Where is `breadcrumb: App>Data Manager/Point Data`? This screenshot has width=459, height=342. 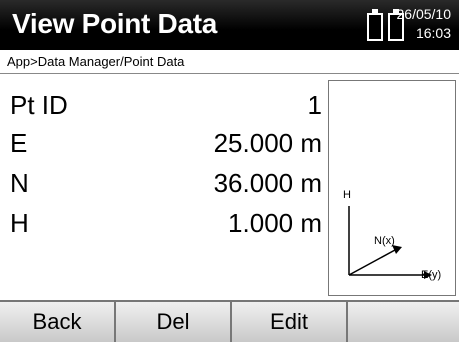 breadcrumb: App>Data Manager/Point Data is located at coordinates (229, 62).